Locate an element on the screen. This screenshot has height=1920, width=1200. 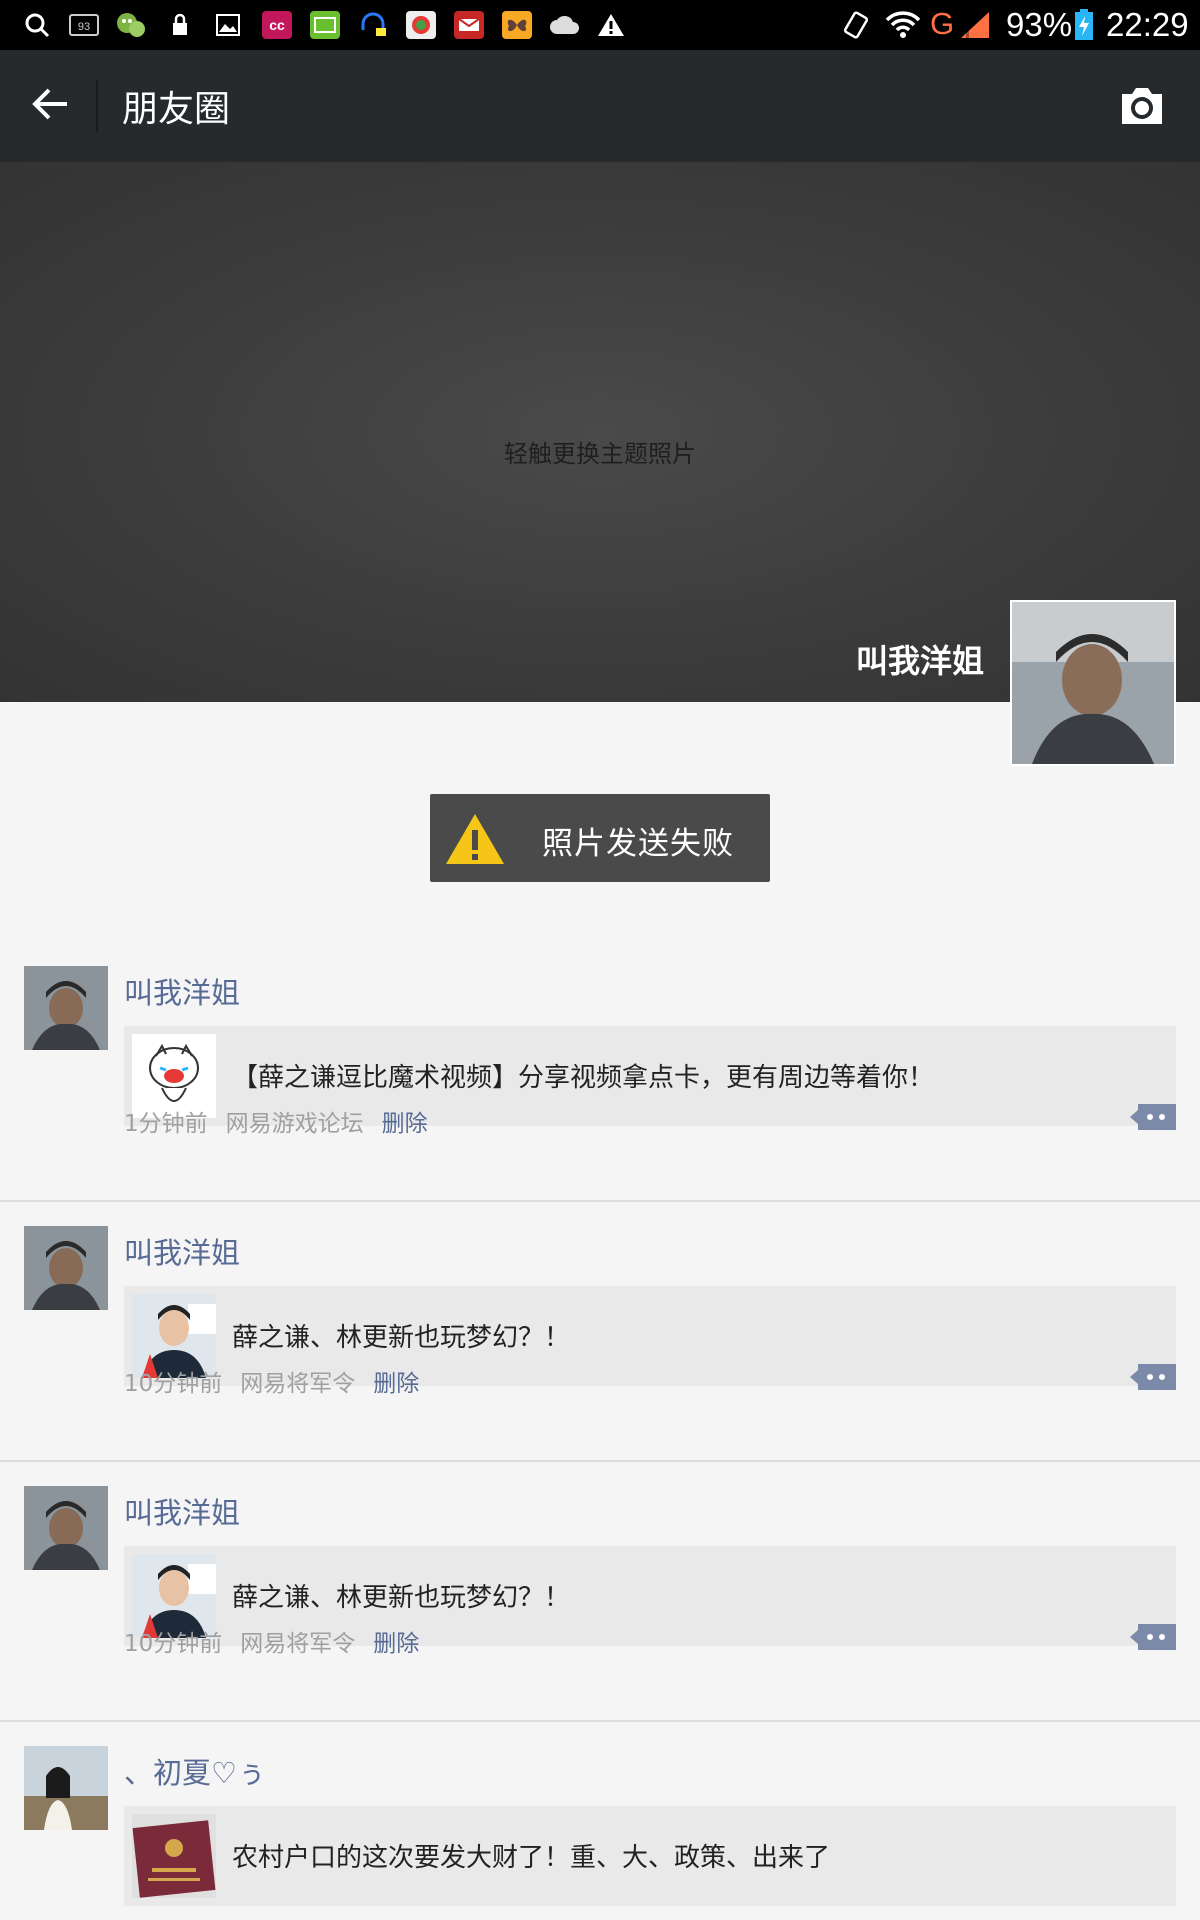
link-title: 【薛之谦逗比魔术视频】分享视频拿点卡，更有周边等着你！ is located at coordinates (583, 1078).